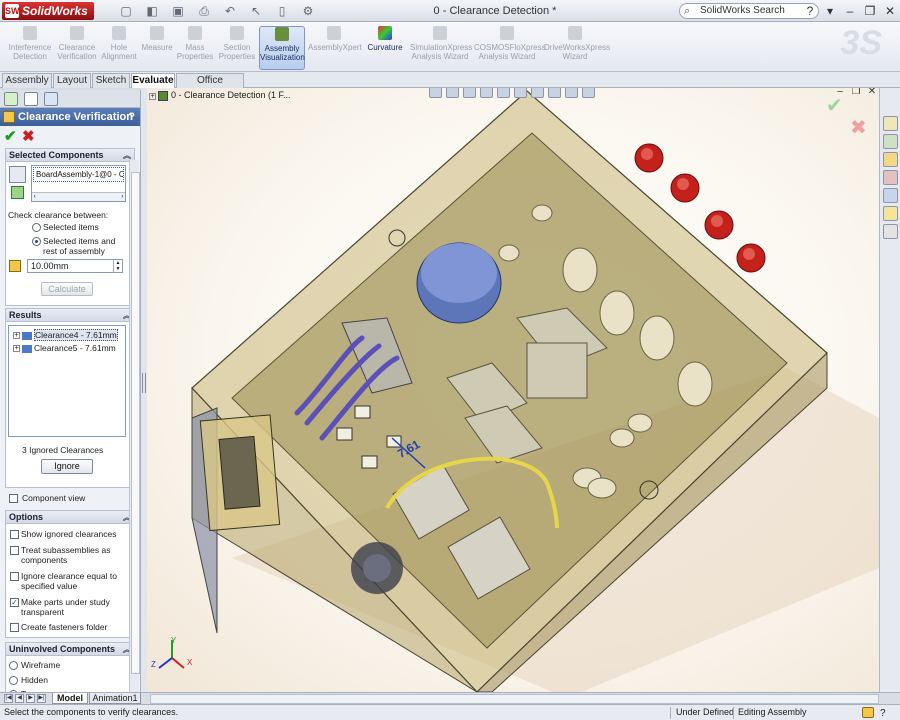 The height and width of the screenshot is (720, 900). What do you see at coordinates (883, 713) in the screenshot?
I see `status-help-icon: ?` at bounding box center [883, 713].